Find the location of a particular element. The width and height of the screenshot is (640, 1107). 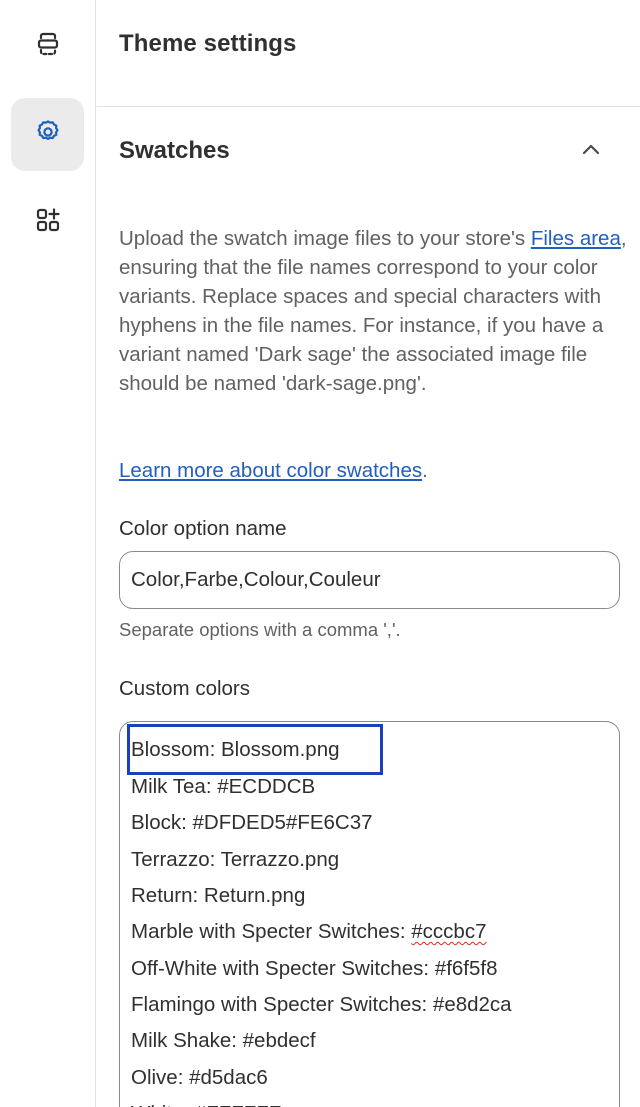

collapse-section-button is located at coordinates (591, 151).